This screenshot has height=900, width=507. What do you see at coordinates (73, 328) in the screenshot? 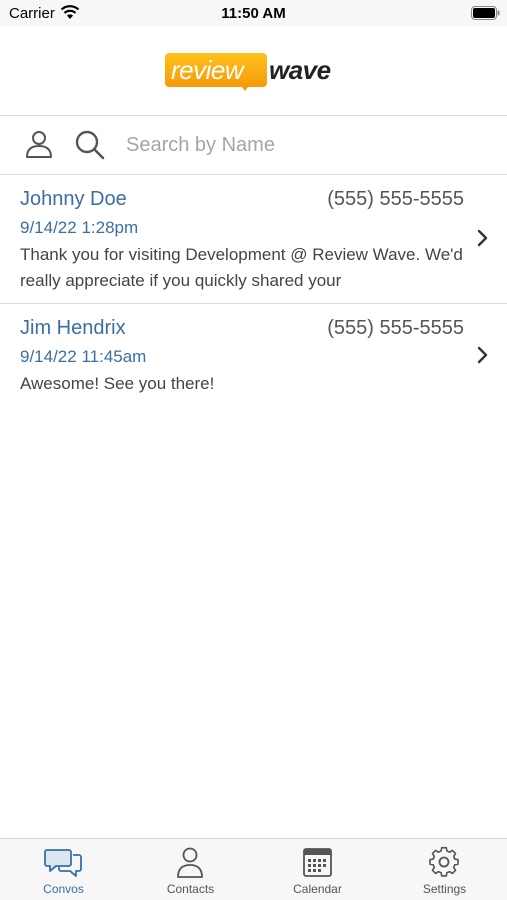
I see `contact-name: Jim Hendrix` at bounding box center [73, 328].